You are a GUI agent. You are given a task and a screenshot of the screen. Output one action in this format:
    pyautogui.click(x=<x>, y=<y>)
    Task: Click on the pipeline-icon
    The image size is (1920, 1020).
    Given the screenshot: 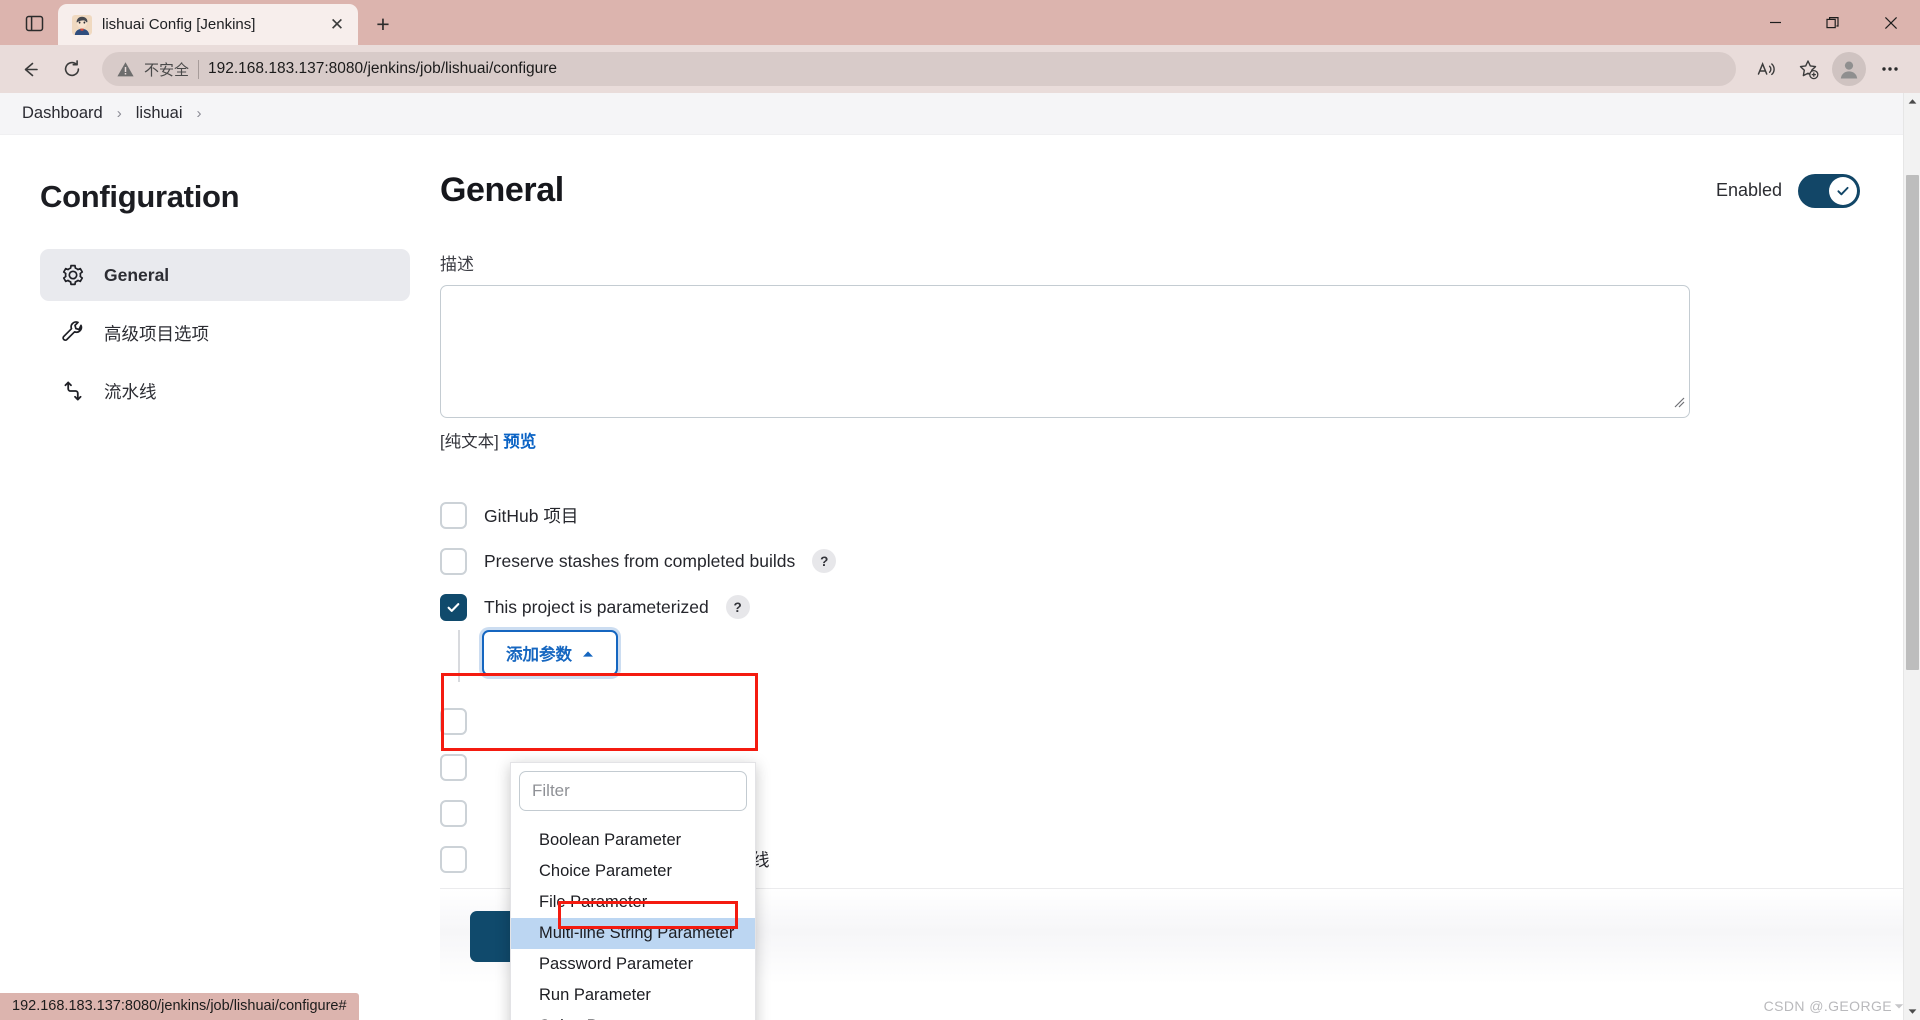 What is the action you would take?
    pyautogui.click(x=73, y=391)
    